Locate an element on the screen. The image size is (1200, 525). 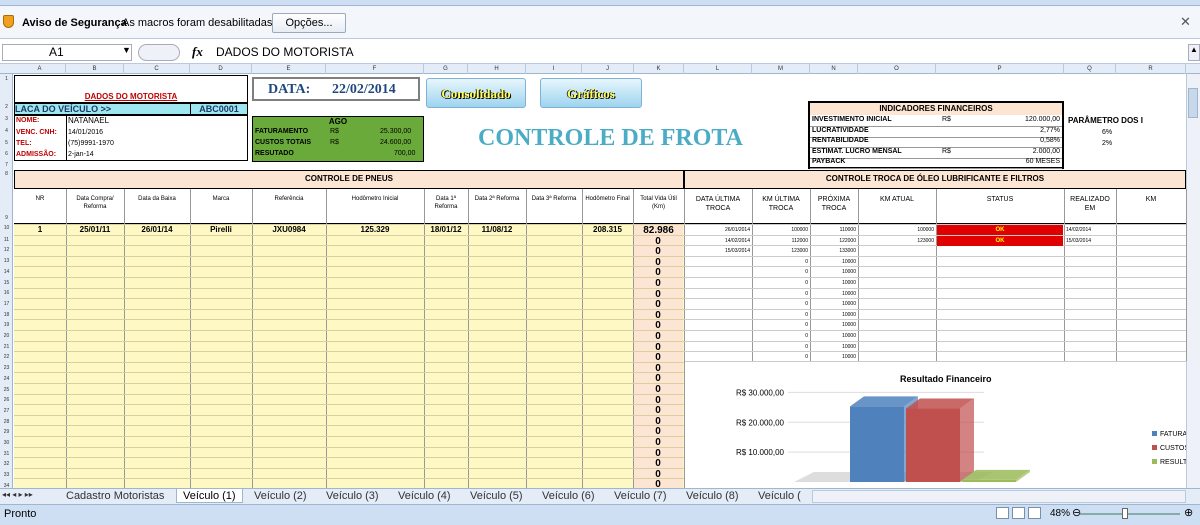
oleo-cell: 133000 is located at coordinates (833, 251).